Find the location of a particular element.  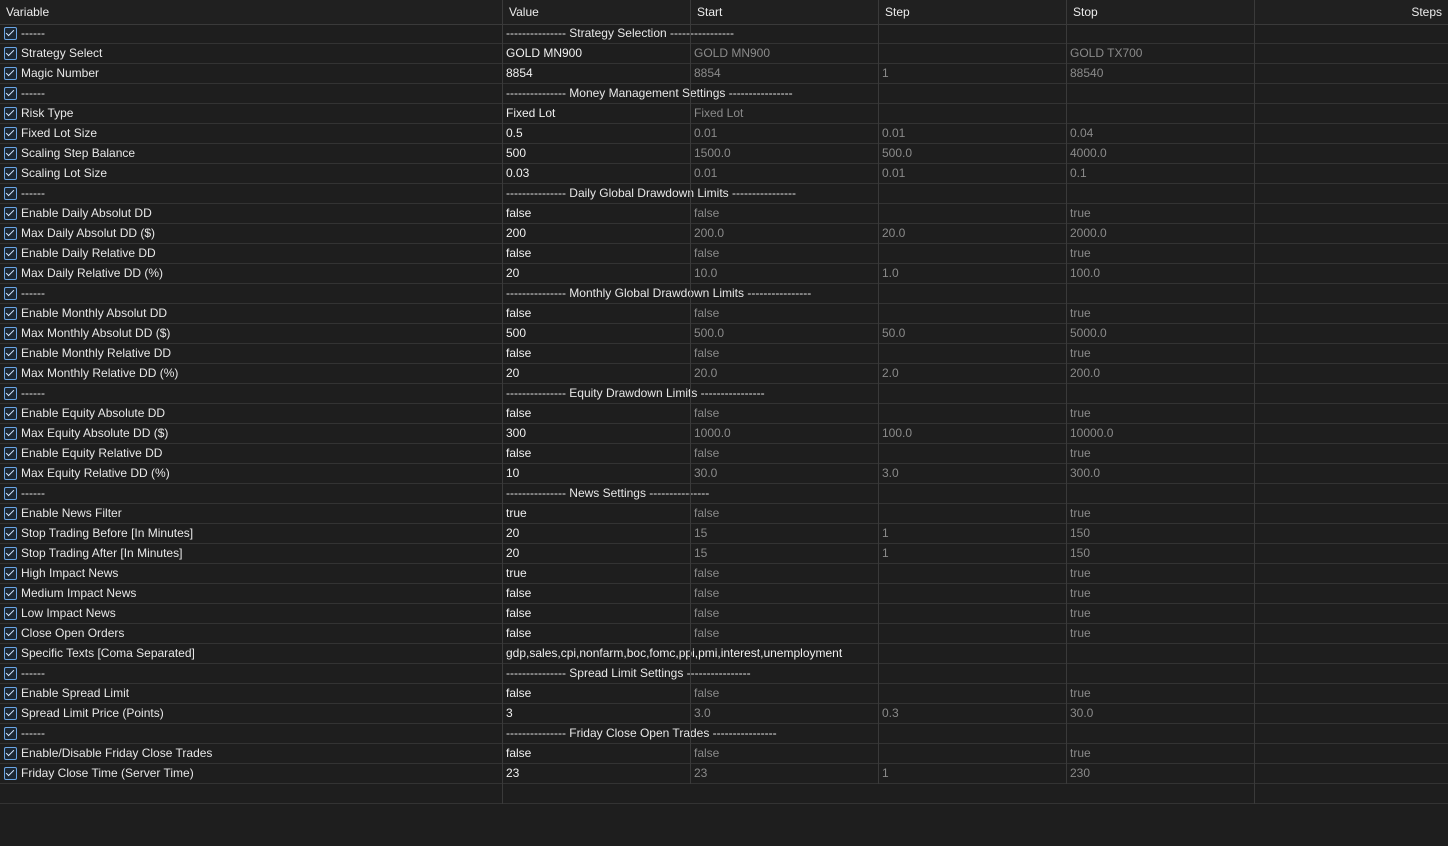

parameter-row: Scaling Step Balance 500 1500.0 500.0 4000.0 is located at coordinates (724, 154).